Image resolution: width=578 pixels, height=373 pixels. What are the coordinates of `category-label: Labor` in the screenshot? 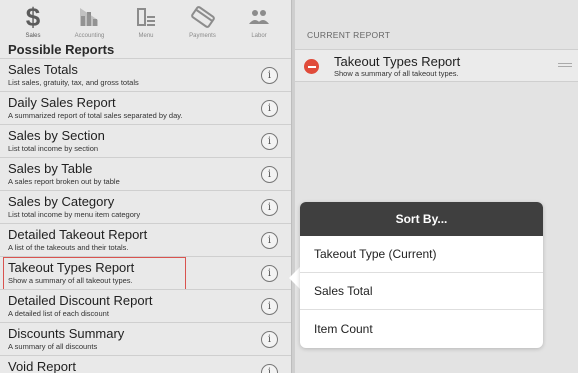 It's located at (259, 36).